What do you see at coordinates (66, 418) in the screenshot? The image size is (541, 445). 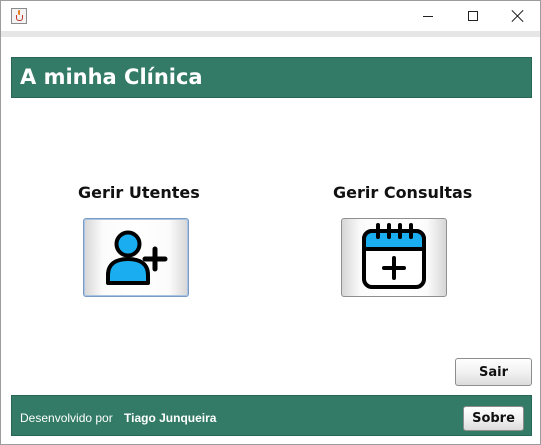 I see `developed-by-label: Desenvolvido por` at bounding box center [66, 418].